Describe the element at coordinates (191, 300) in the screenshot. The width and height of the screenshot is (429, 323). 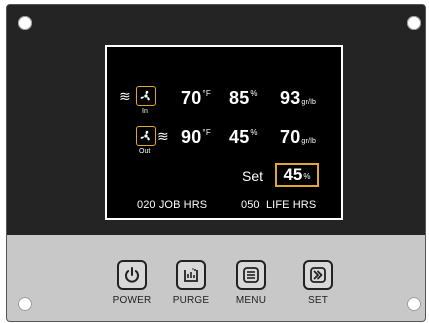
I see `purge-button-label: PURGE` at that location.